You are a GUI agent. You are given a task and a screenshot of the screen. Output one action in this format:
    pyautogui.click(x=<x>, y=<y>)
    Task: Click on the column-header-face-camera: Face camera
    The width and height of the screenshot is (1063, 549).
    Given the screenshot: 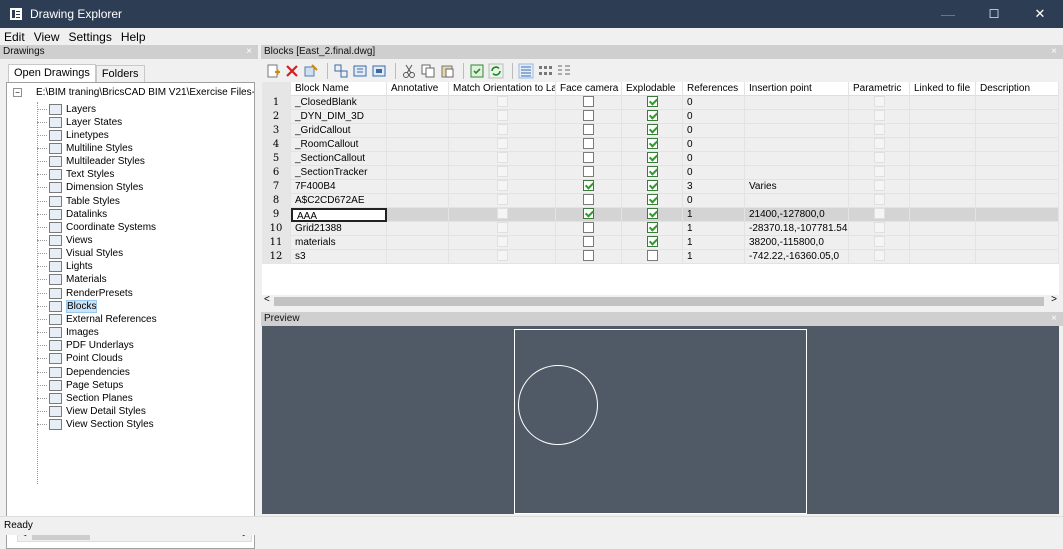 What is the action you would take?
    pyautogui.click(x=589, y=89)
    